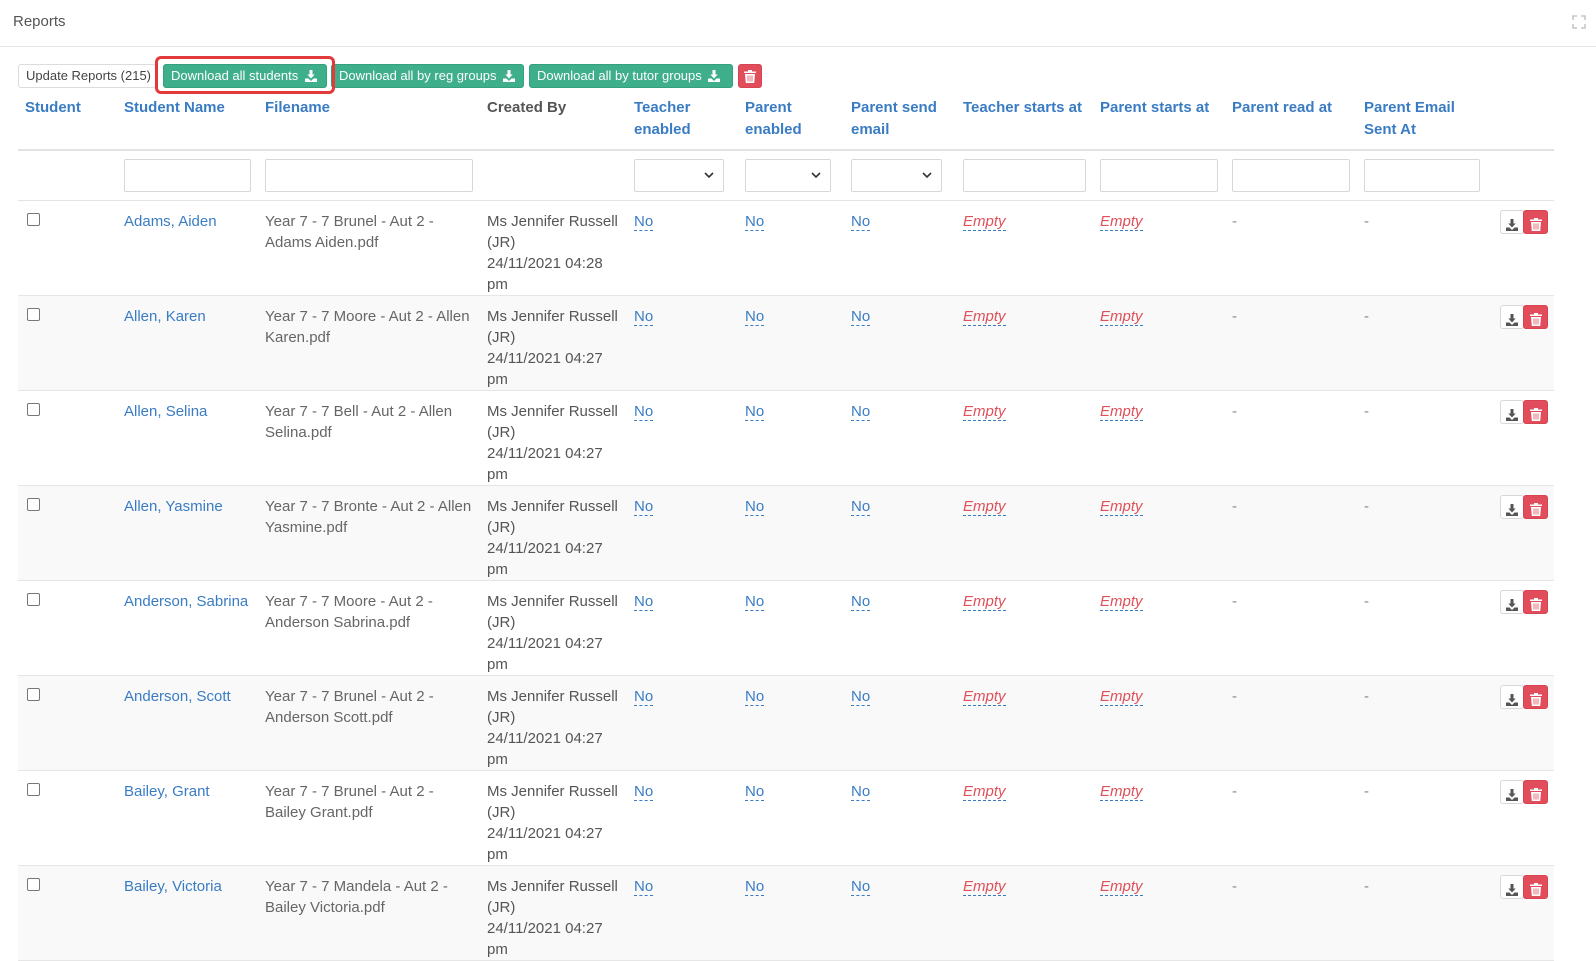  Describe the element at coordinates (1024, 175) in the screenshot. I see `teacher-starts-filter-input` at that location.